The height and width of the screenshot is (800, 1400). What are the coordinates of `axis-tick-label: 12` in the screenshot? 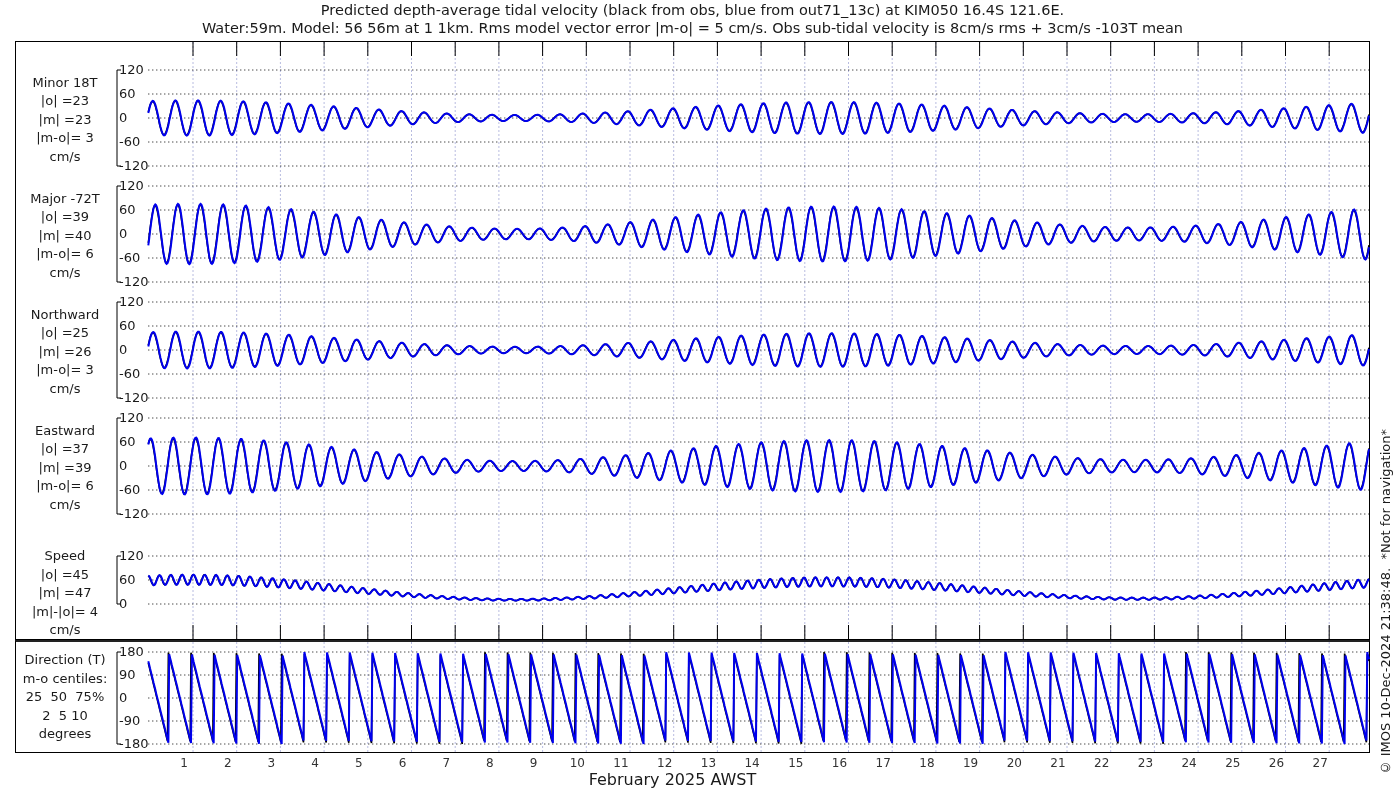 It's located at (665, 763).